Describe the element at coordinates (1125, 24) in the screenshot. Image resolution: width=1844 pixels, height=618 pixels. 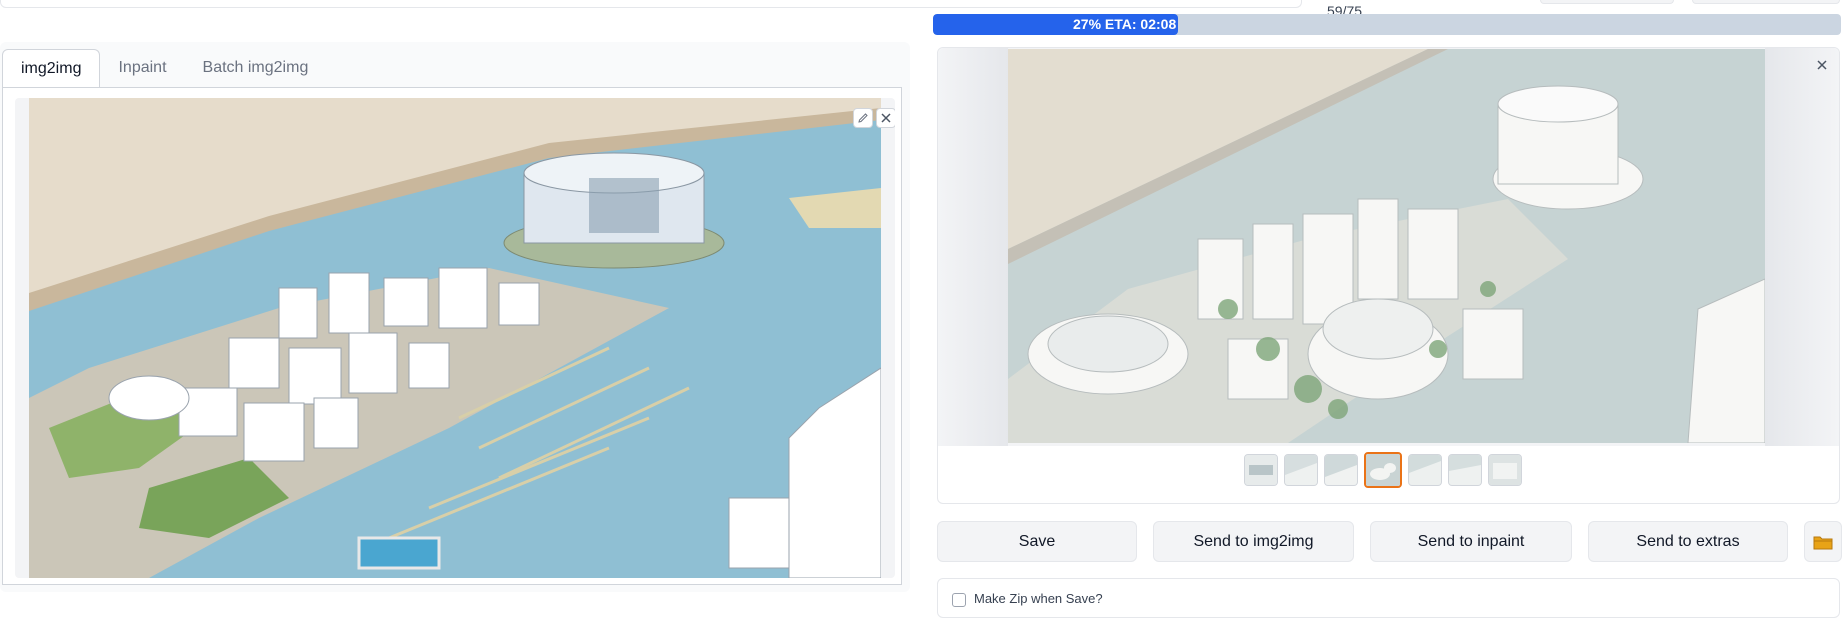
I see `progress-text: 27% ETA: 02:08` at that location.